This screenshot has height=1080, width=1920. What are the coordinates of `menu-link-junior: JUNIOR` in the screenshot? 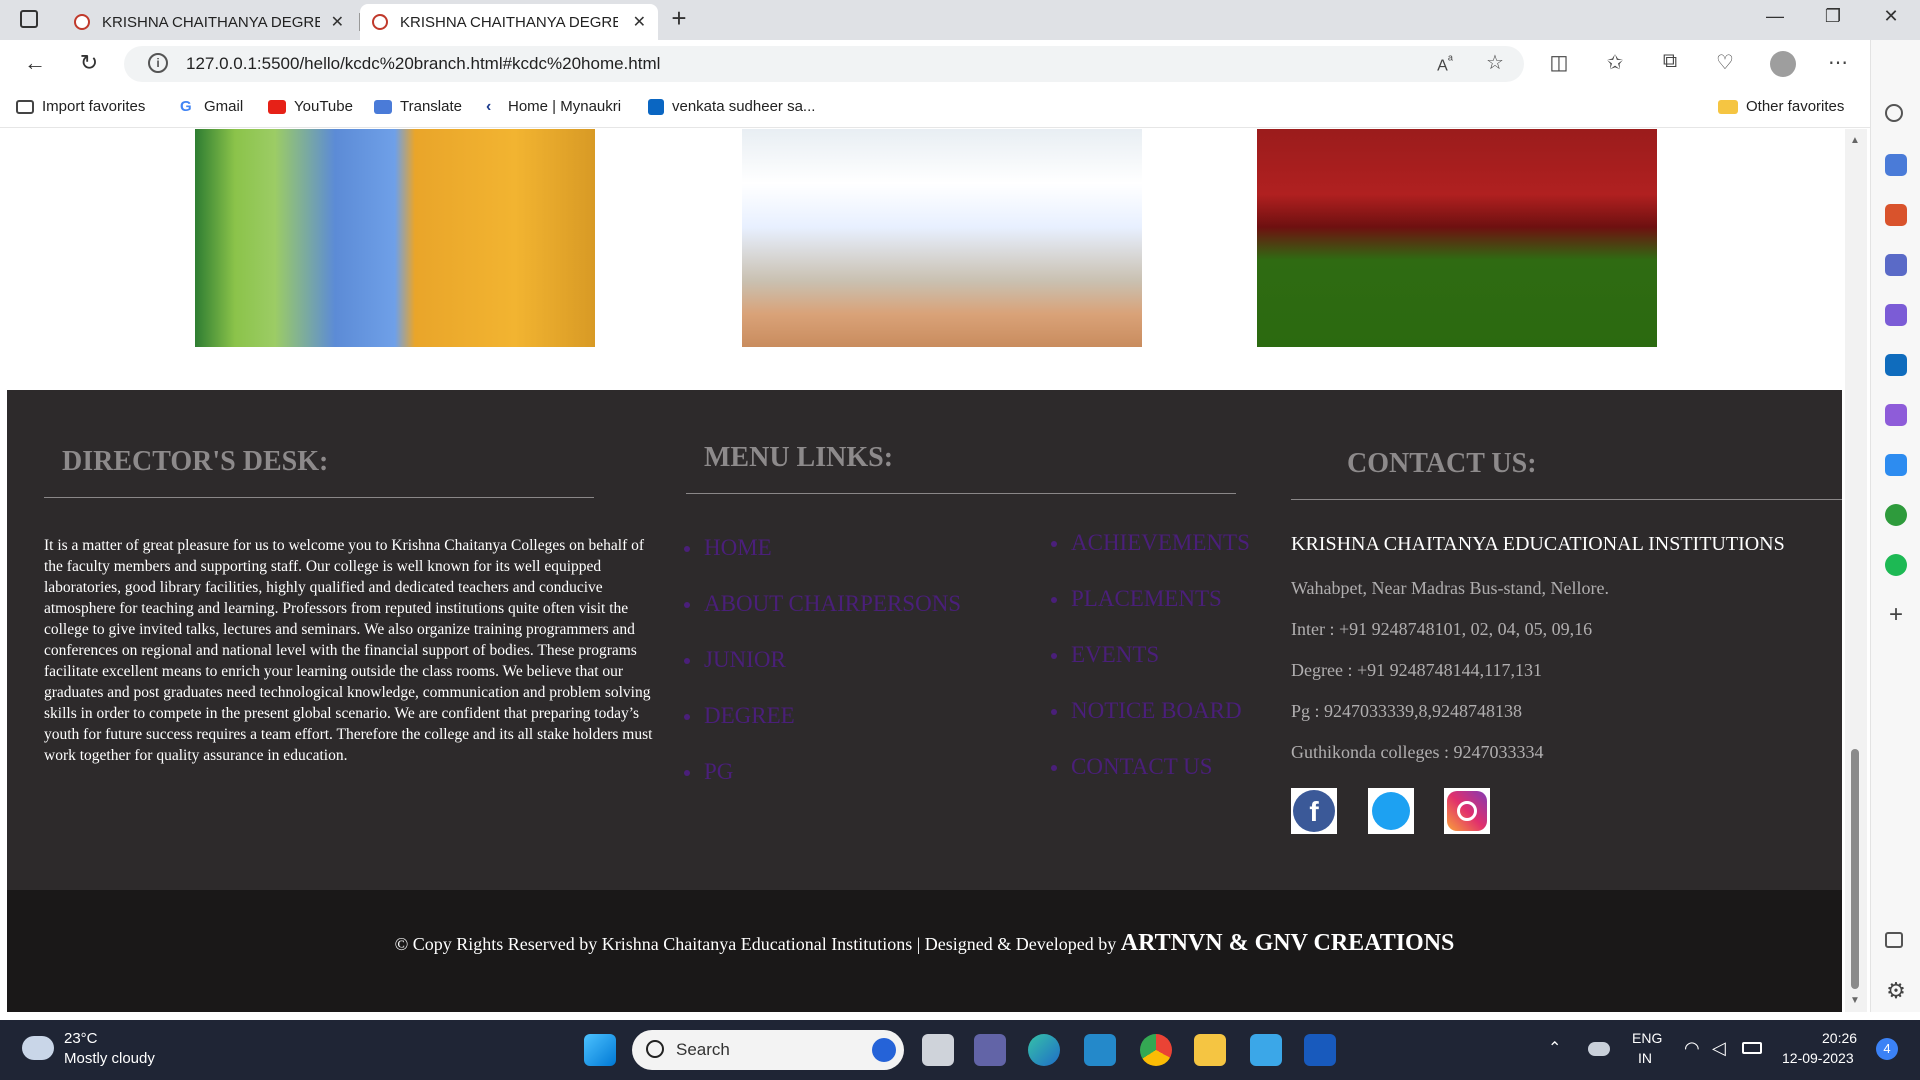 It's located at (822, 675).